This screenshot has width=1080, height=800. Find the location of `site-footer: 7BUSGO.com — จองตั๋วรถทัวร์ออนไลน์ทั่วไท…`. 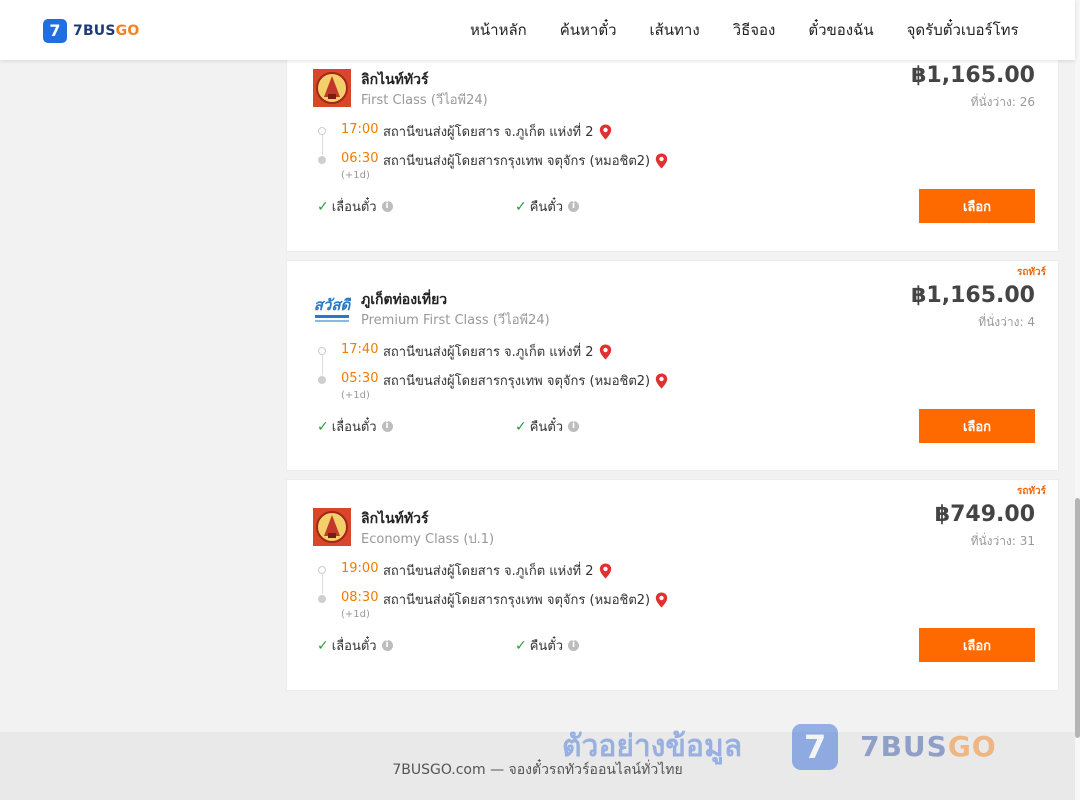

site-footer: 7BUSGO.com — จองตั๋วรถทัวร์ออนไลน์ทั่วไท… is located at coordinates (537, 766).